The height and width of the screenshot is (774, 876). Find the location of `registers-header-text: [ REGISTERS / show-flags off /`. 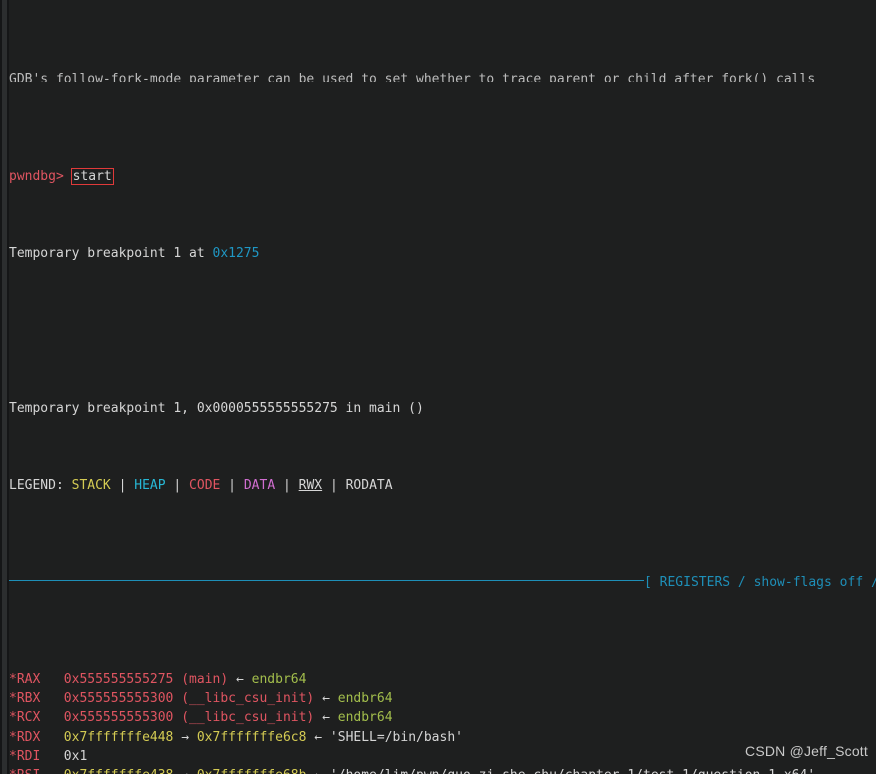

registers-header-text: [ REGISTERS / show-flags off / is located at coordinates (760, 582).